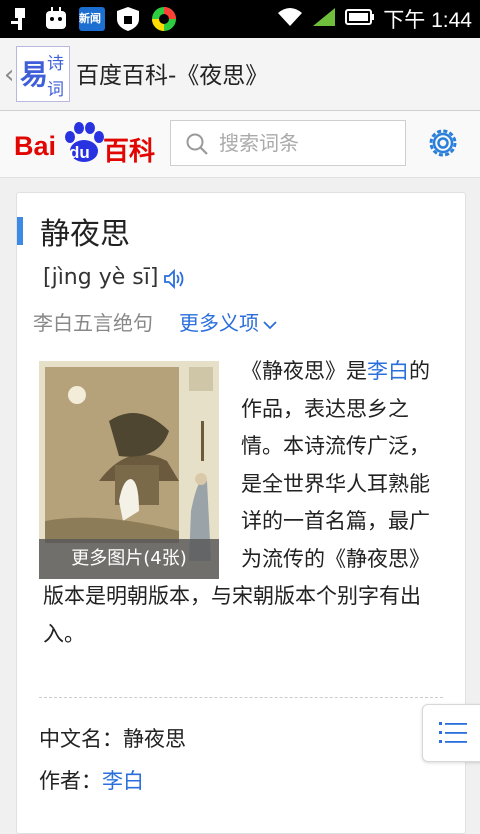 The width and height of the screenshot is (480, 834). What do you see at coordinates (309, 143) in the screenshot?
I see `search-input` at bounding box center [309, 143].